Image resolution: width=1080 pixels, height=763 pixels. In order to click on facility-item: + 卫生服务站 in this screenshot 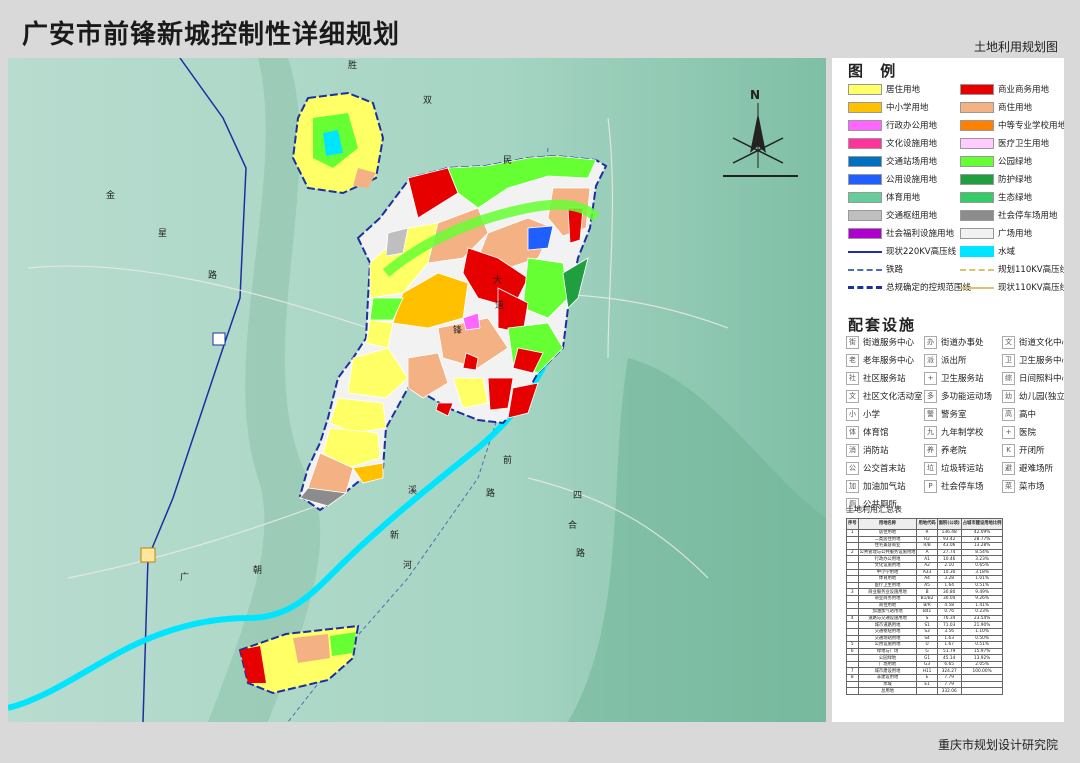, I will do `click(954, 379)`.